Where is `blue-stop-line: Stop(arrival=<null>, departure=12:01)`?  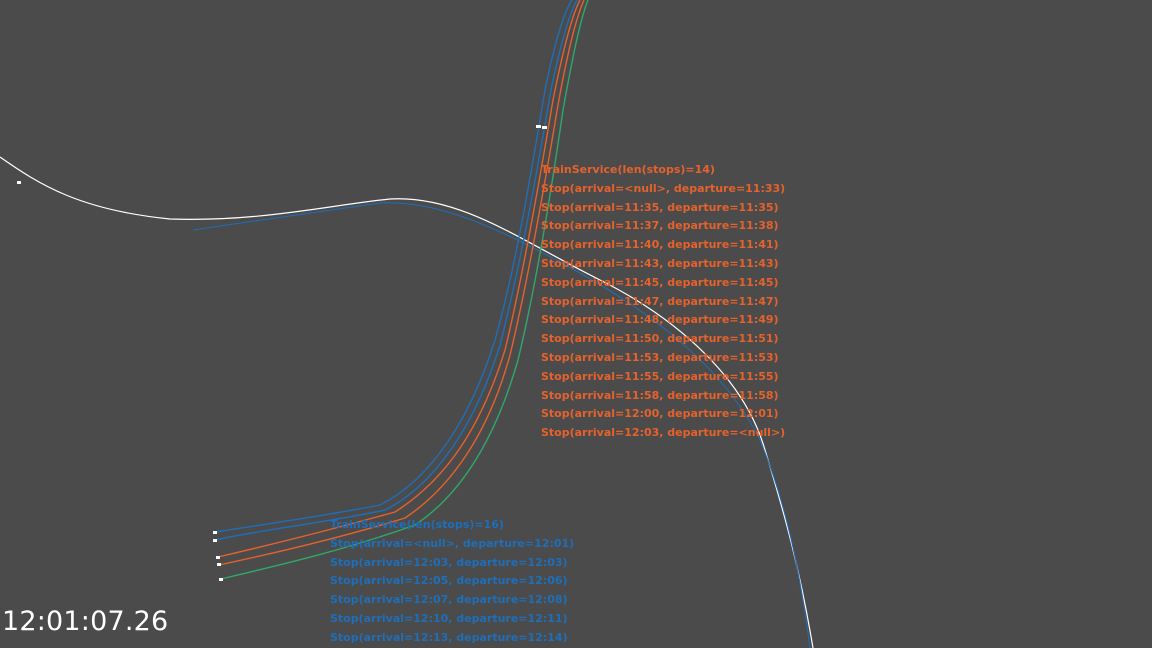
blue-stop-line: Stop(arrival=<null>, departure=12:01) is located at coordinates (452, 543).